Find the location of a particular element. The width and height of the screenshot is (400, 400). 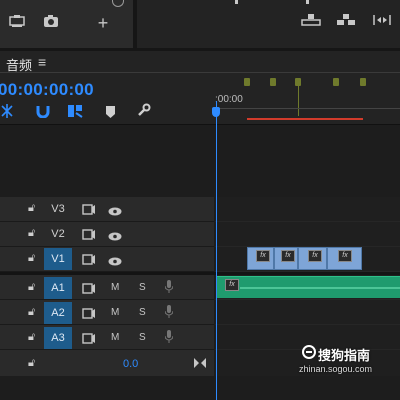

track-area-a2 is located at coordinates (307, 312).